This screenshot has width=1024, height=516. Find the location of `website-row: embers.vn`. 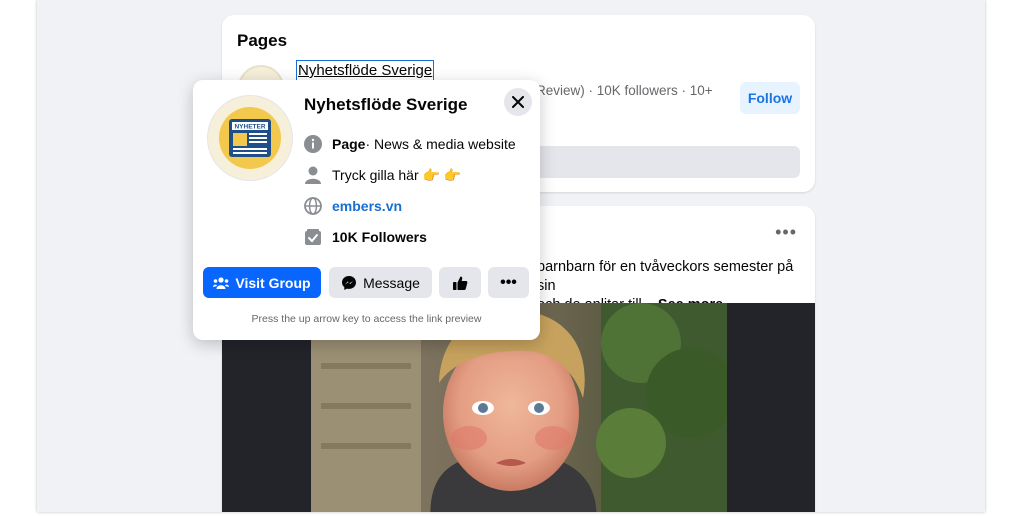

website-row: embers.vn is located at coordinates (352, 206).